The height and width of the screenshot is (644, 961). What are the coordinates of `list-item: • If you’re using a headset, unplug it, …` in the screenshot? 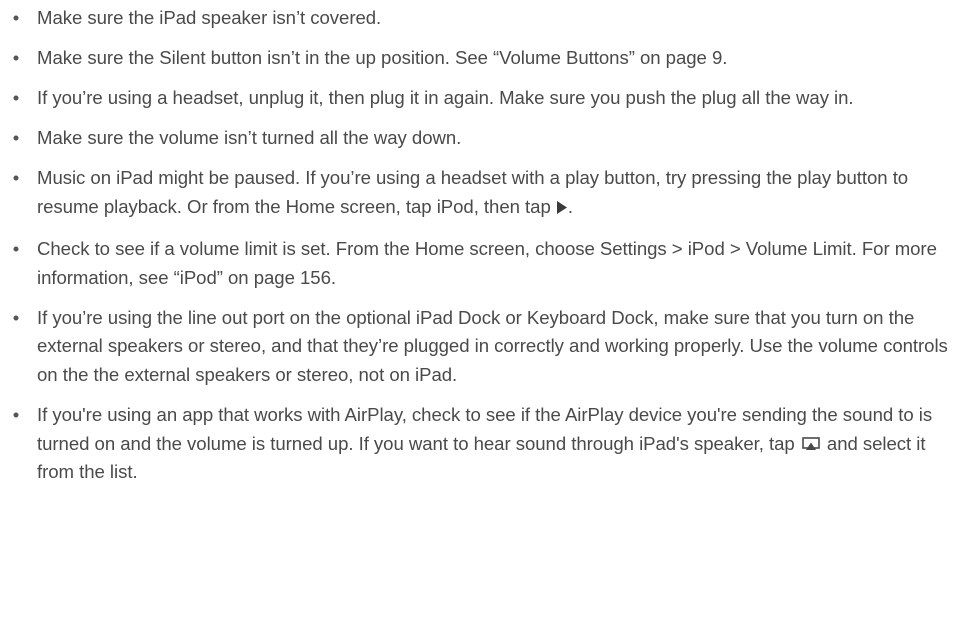 It's located at (482, 98).